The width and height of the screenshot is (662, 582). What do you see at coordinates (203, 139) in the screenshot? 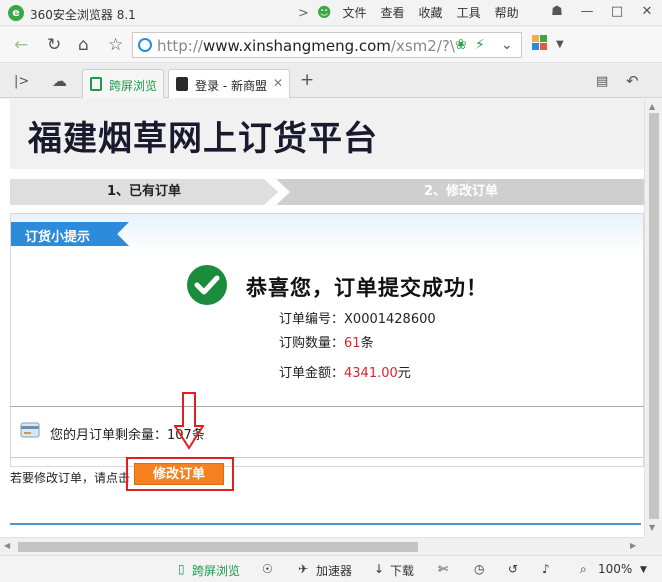
I see `page-title: 福建烟草网上订货平台` at bounding box center [203, 139].